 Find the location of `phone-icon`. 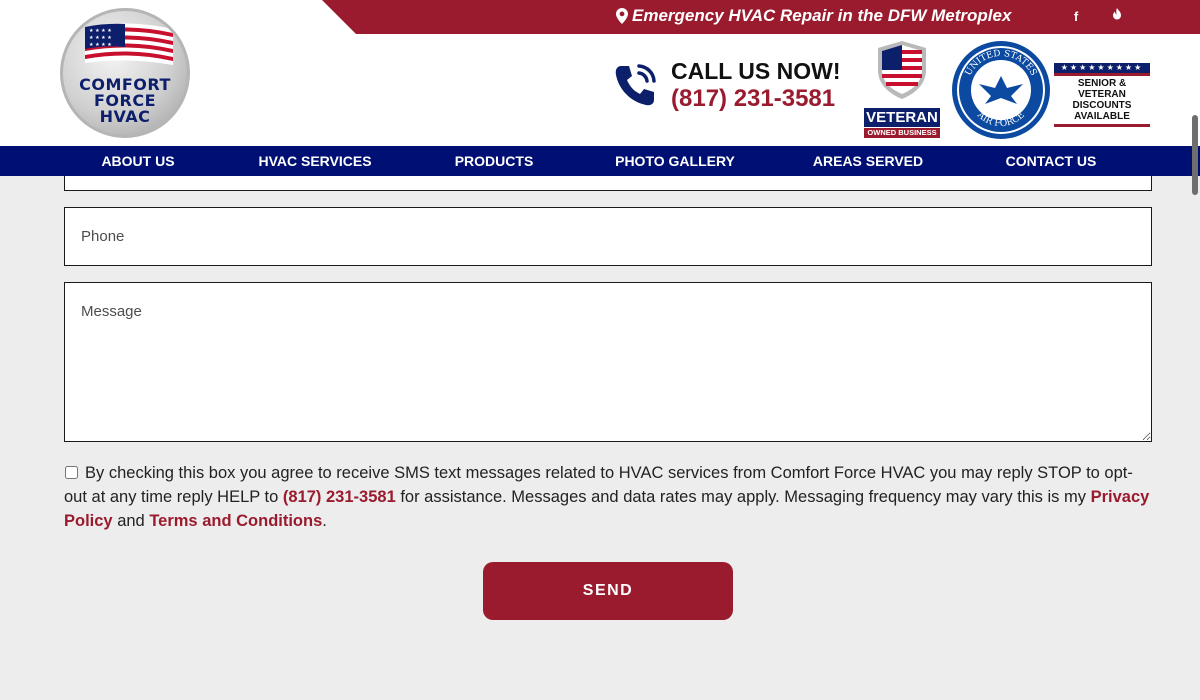

phone-icon is located at coordinates (635, 85).